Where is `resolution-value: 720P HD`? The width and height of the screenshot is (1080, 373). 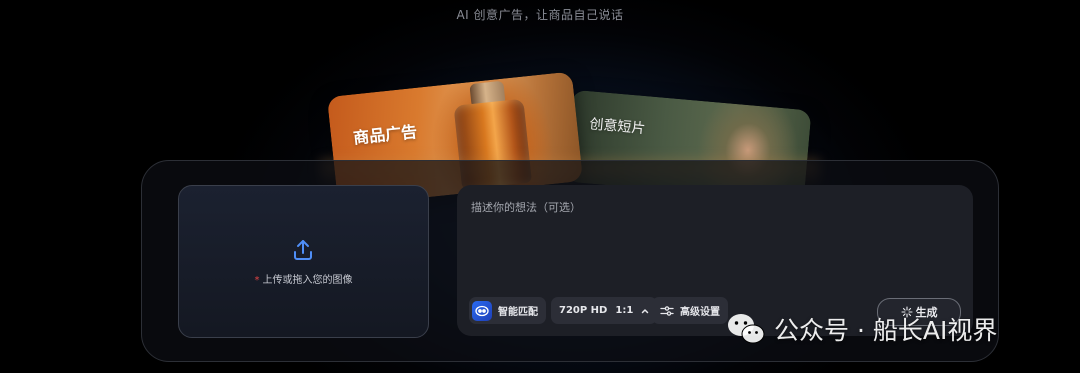
resolution-value: 720P HD is located at coordinates (583, 310).